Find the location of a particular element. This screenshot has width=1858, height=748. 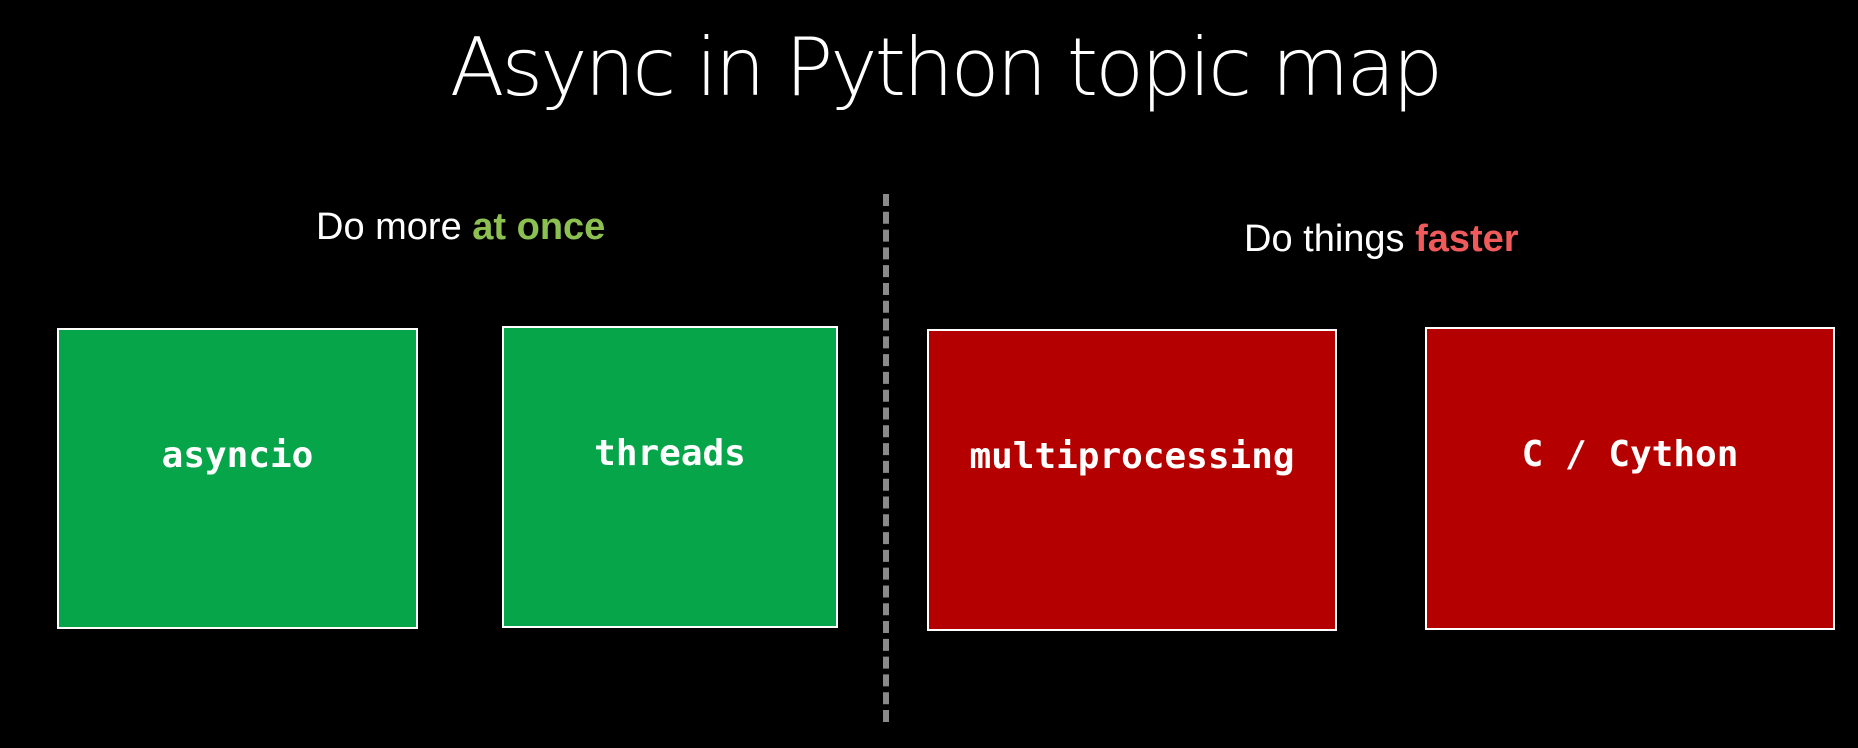

page-title: Async in Python topic map is located at coordinates (946, 67).